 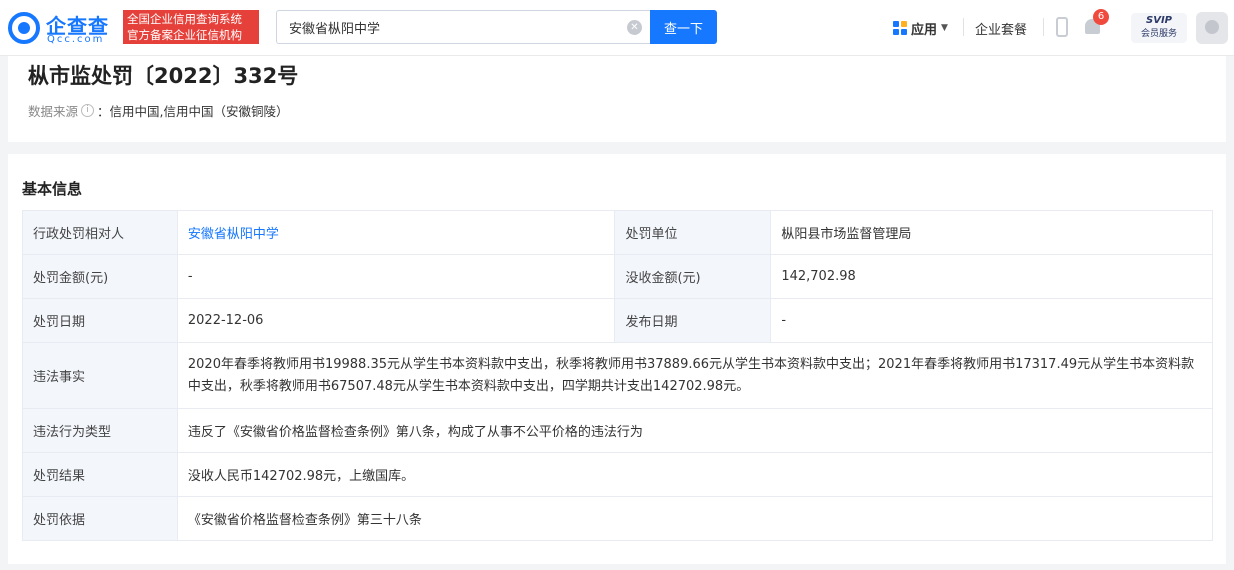 I want to click on violation-type: 违反了《安徽省价格监督检查条例》第八条，构成了从事不公平价格的违法行为, so click(x=695, y=430).